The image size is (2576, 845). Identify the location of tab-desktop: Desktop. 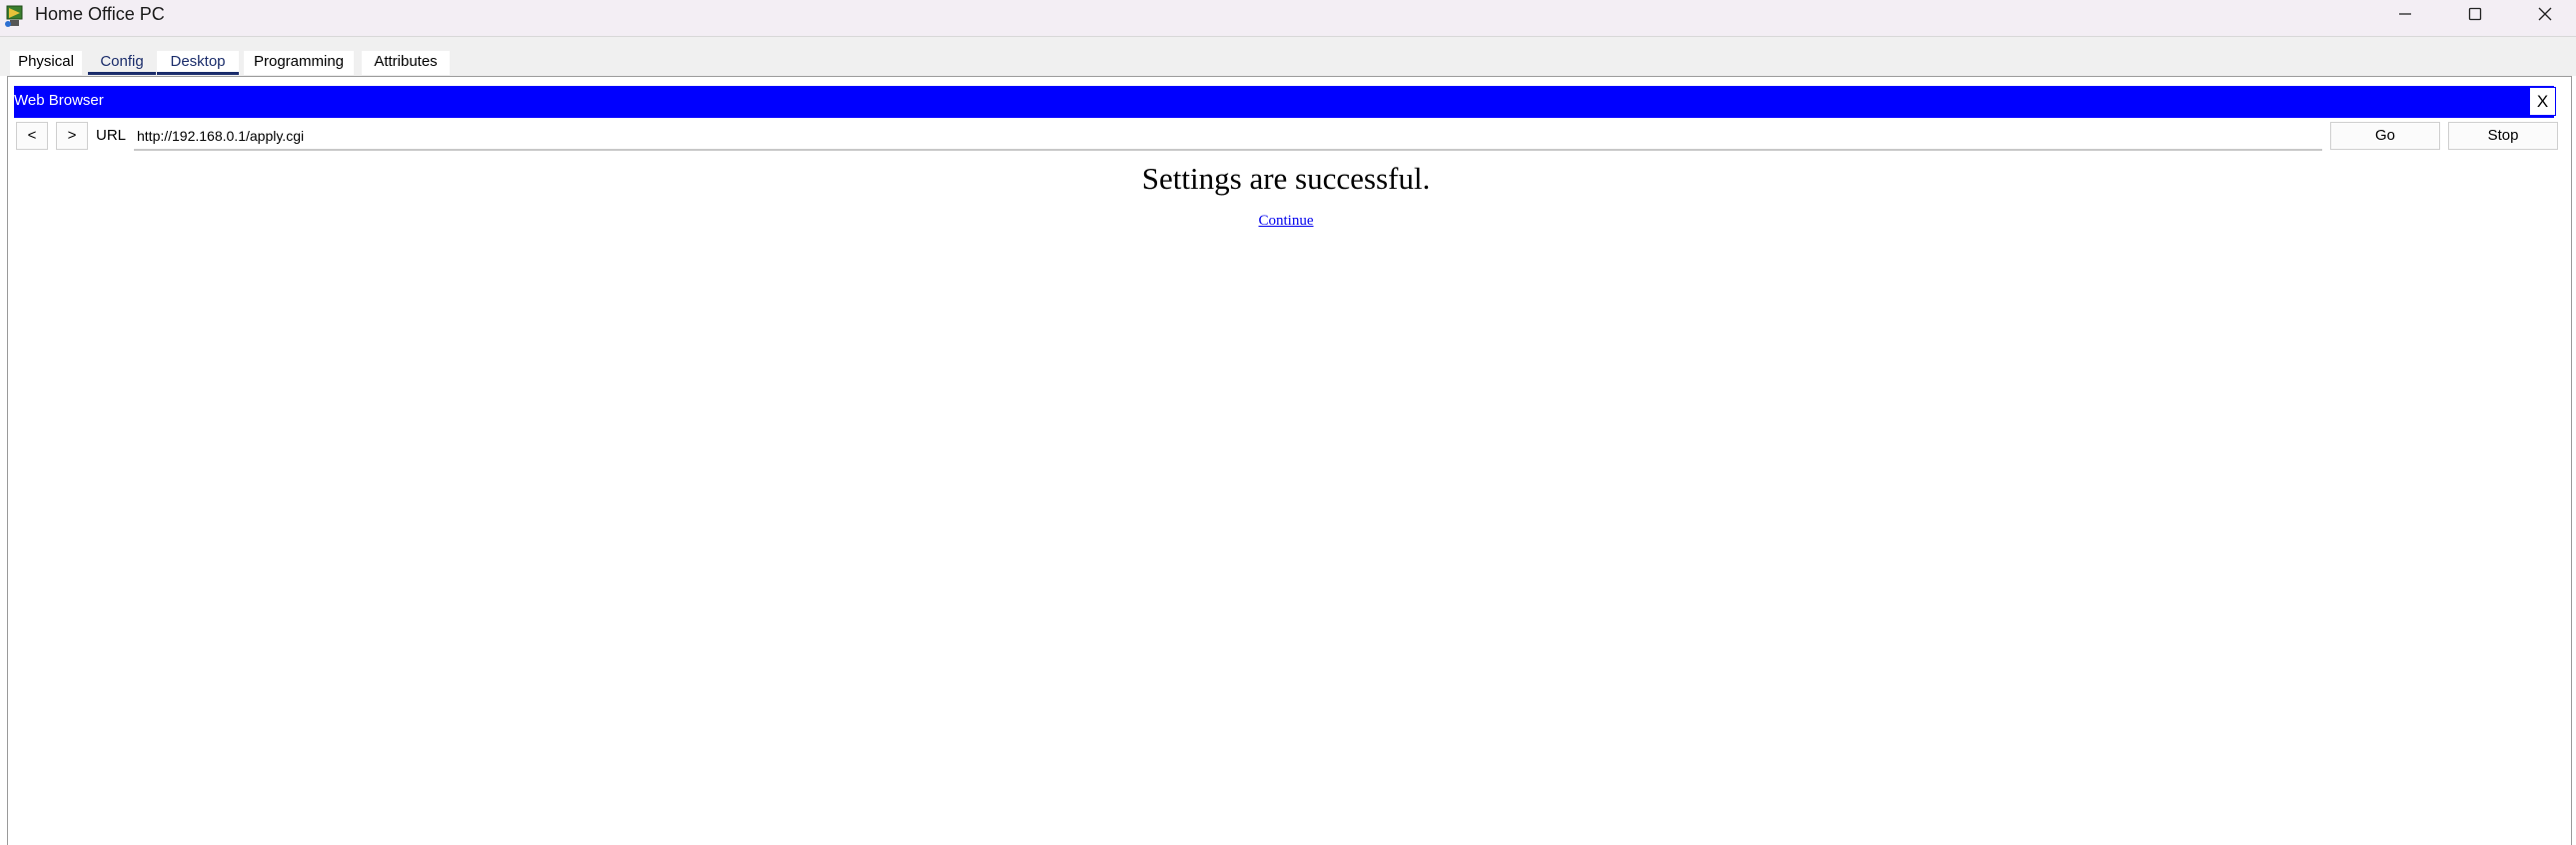
(198, 63).